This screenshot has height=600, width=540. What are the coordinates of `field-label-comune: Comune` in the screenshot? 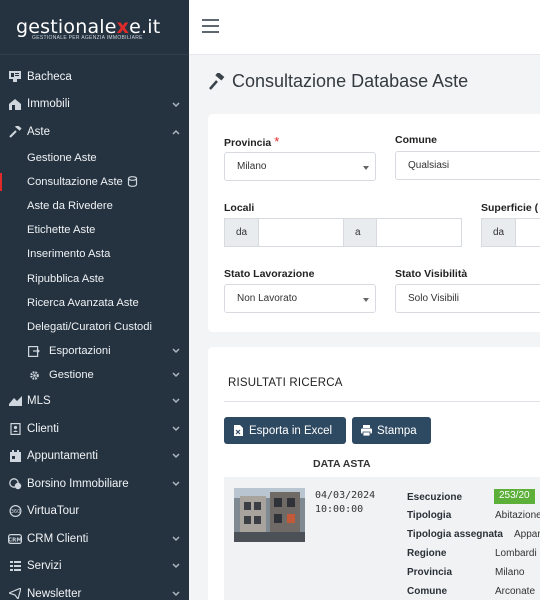 It's located at (427, 591).